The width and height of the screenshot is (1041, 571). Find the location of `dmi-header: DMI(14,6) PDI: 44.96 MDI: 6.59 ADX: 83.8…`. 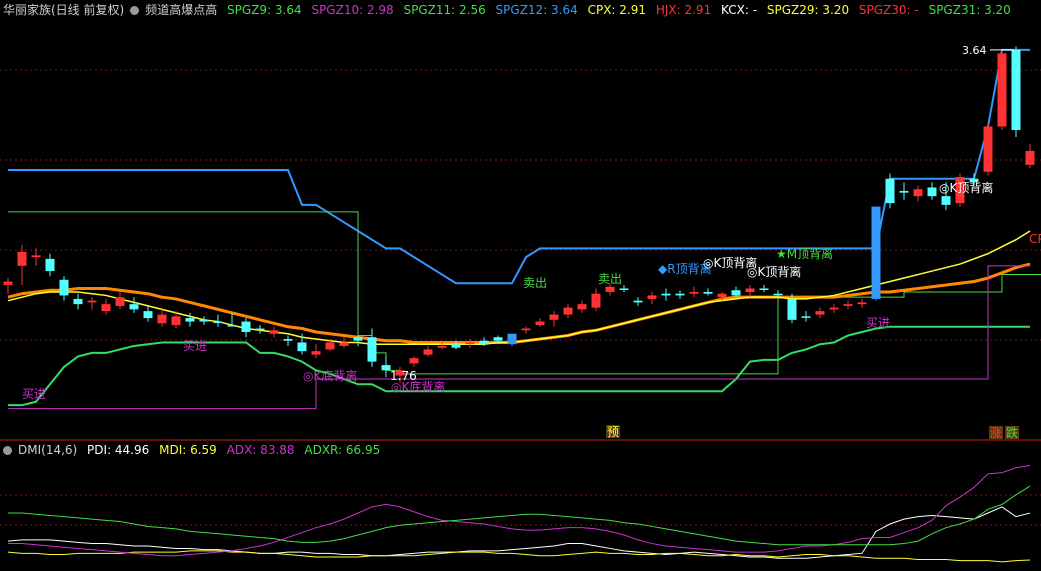

dmi-header: DMI(14,6) PDI: 44.96 MDI: 6.59 ADX: 83.8… is located at coordinates (194, 450).